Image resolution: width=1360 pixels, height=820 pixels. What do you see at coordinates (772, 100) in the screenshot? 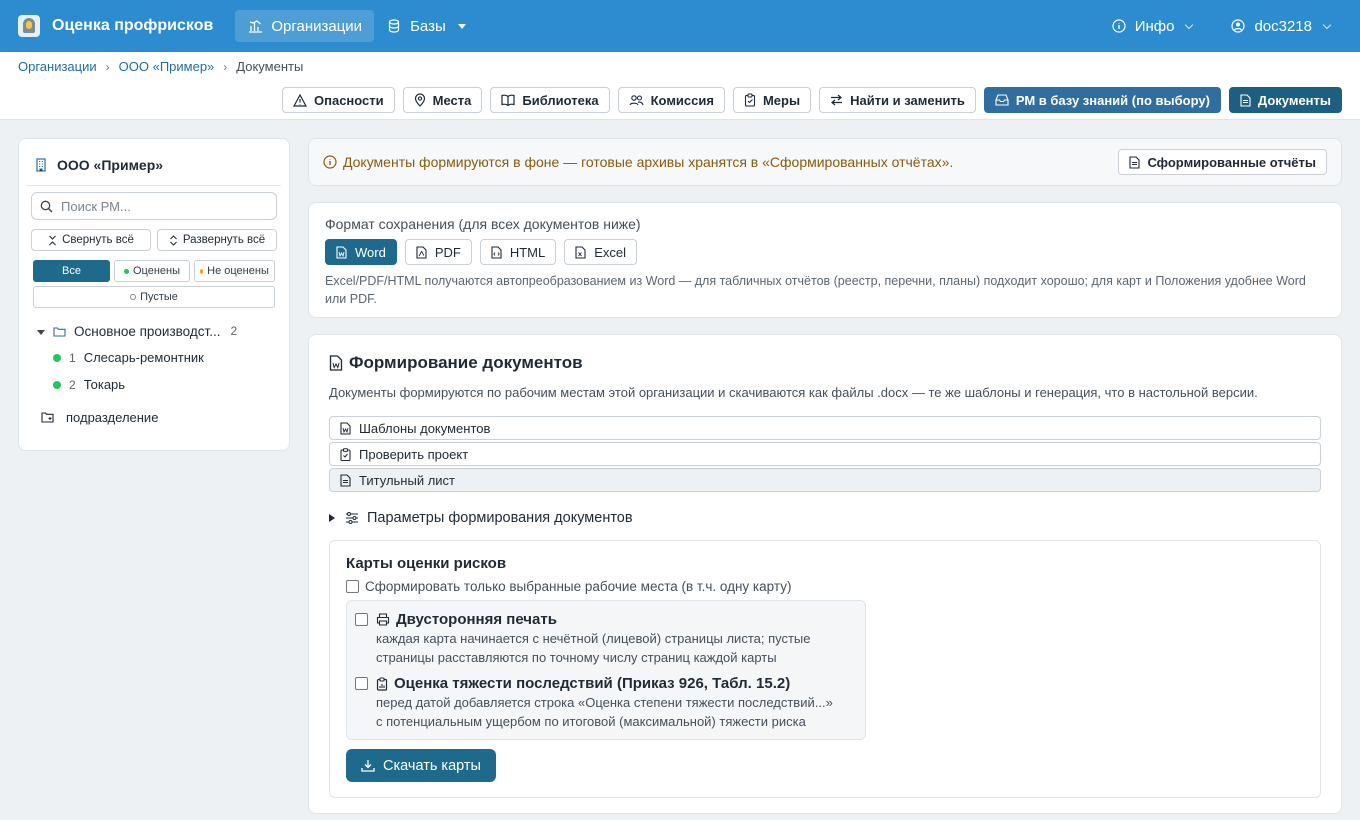
I see `measures-button: Меры` at bounding box center [772, 100].